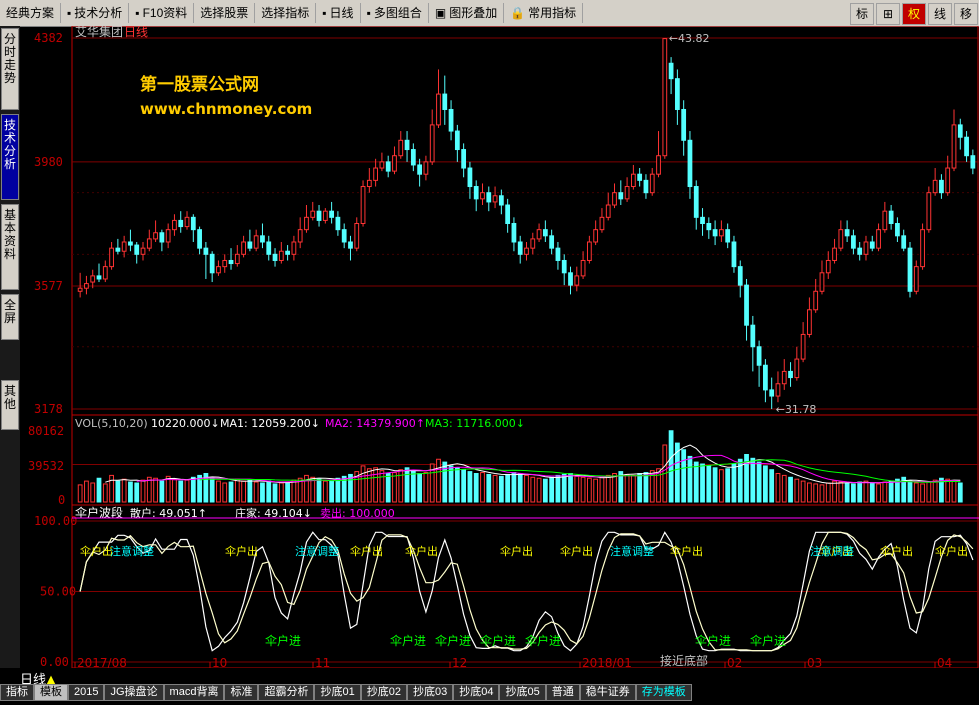  What do you see at coordinates (86, 692) in the screenshot?
I see `template-tab-2: 2015` at bounding box center [86, 692].